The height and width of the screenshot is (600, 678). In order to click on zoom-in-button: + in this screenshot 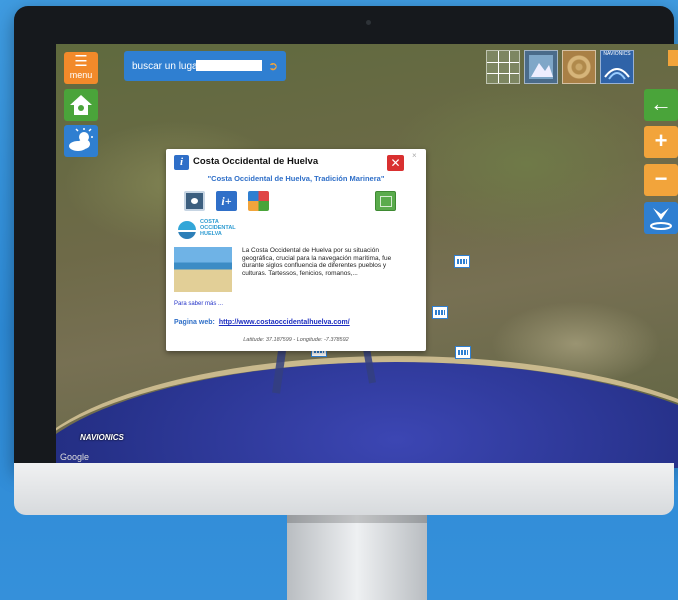, I will do `click(661, 142)`.